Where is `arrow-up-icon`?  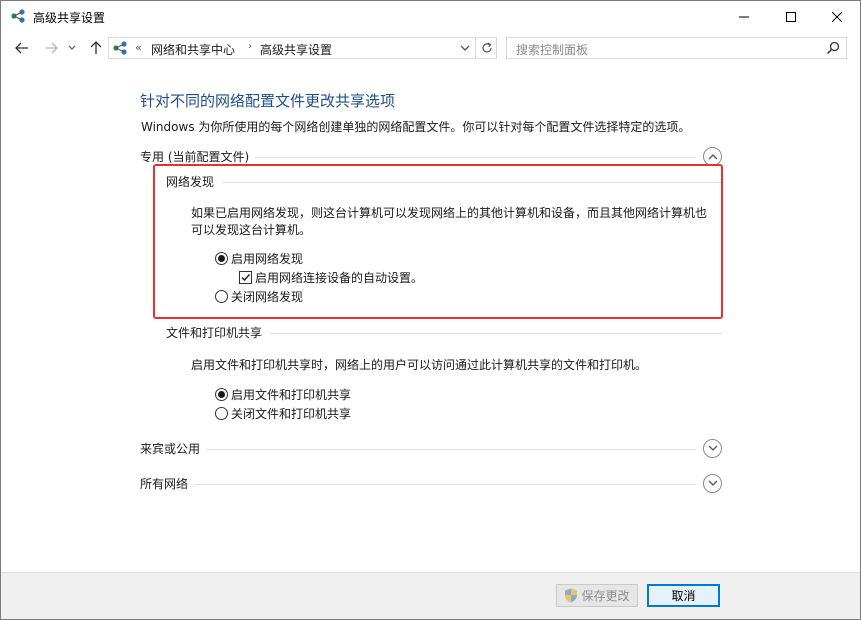
arrow-up-icon is located at coordinates (96, 47).